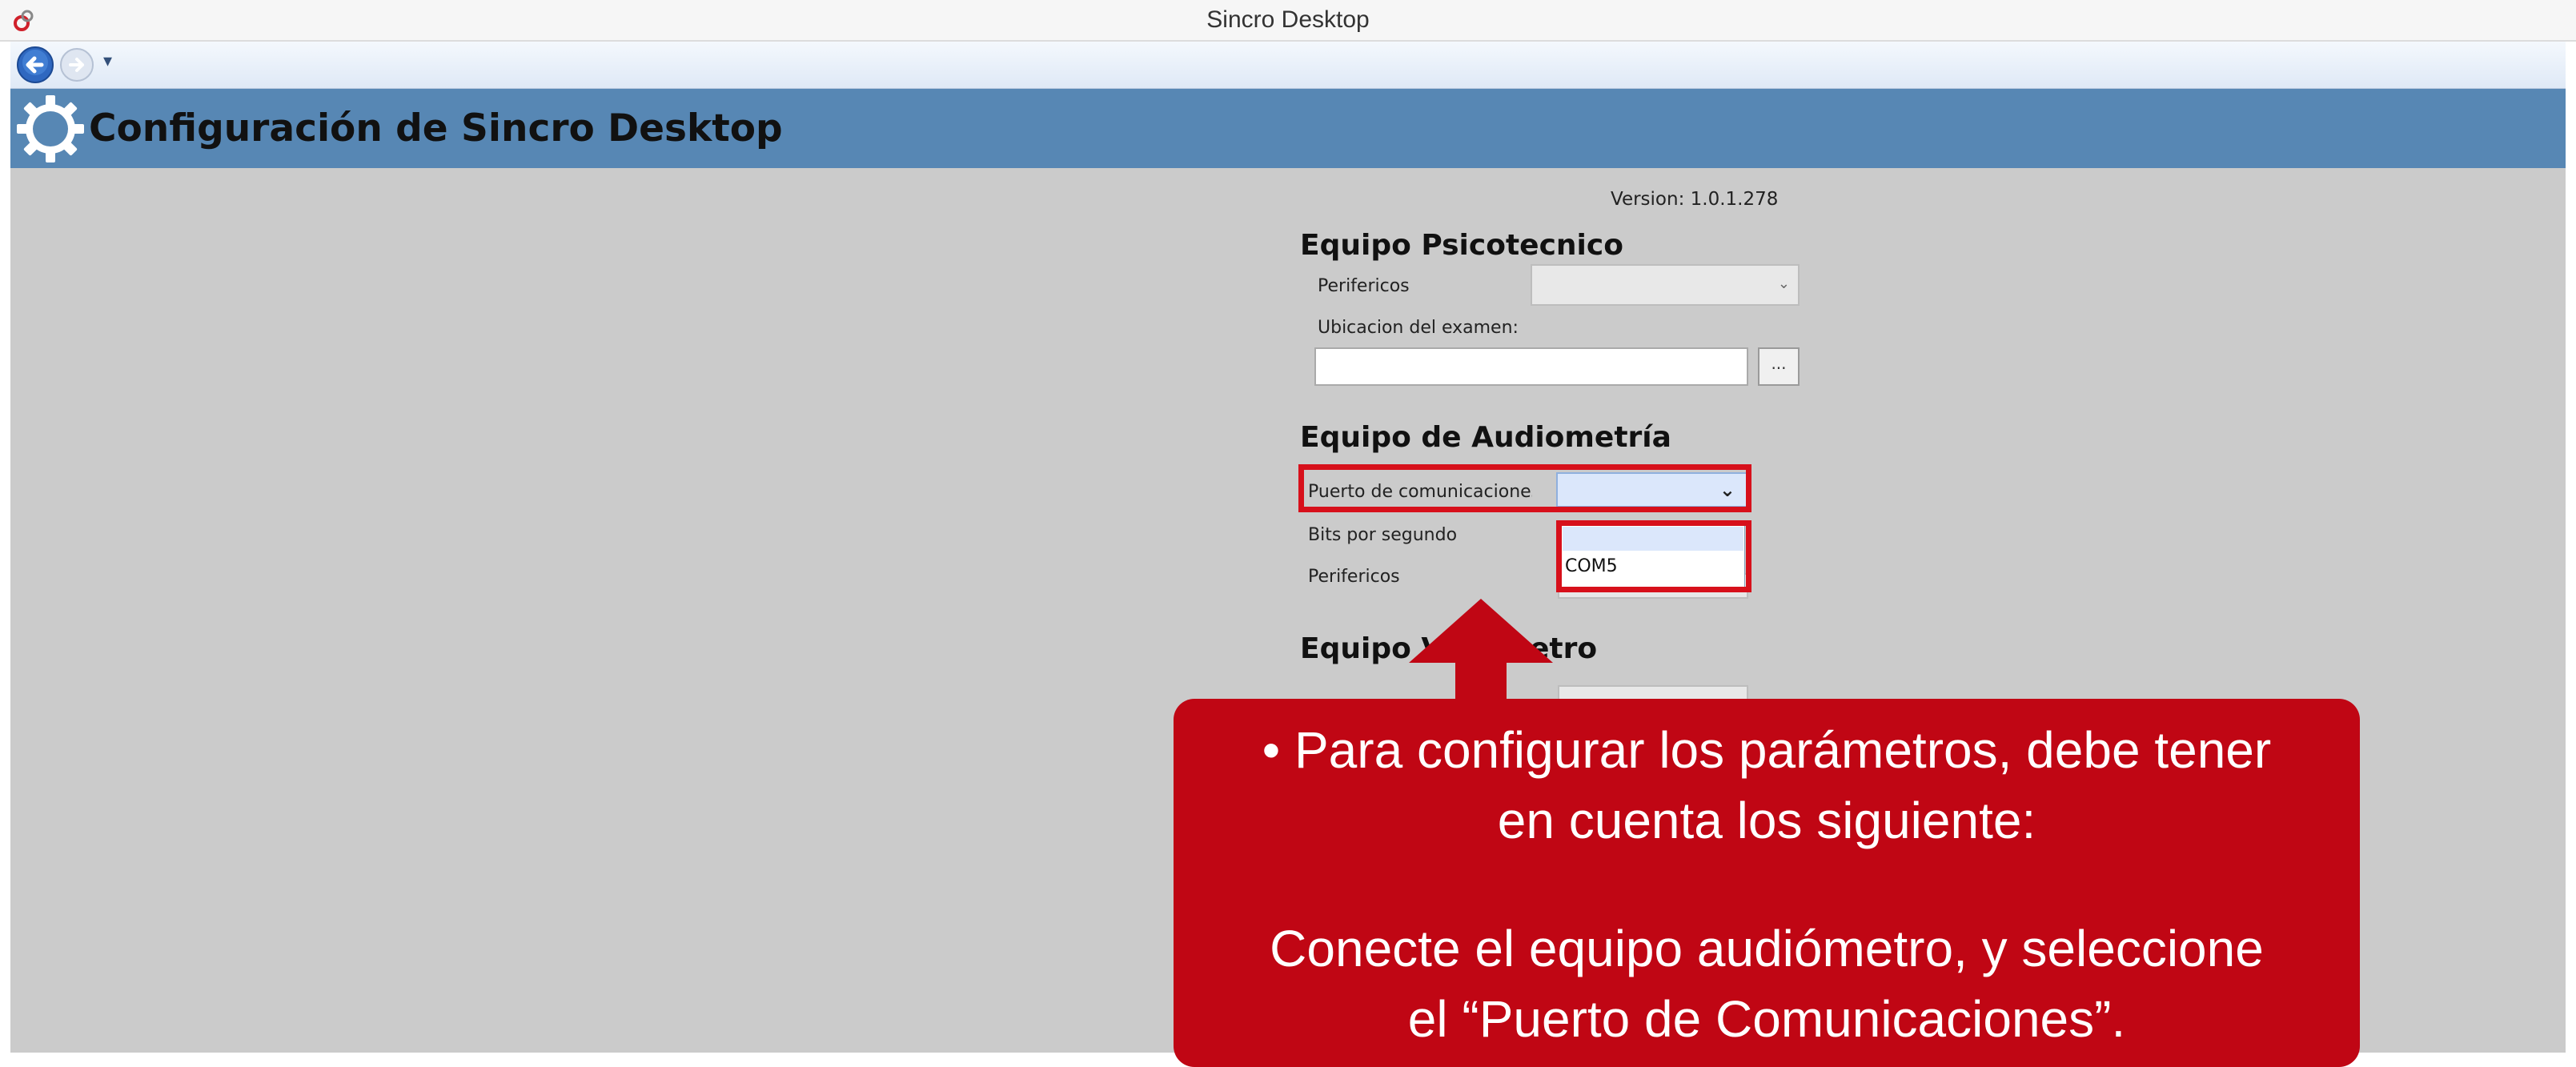 This screenshot has height=1067, width=2576. I want to click on perifericos-psicotecnico-select: ⌄, so click(1665, 285).